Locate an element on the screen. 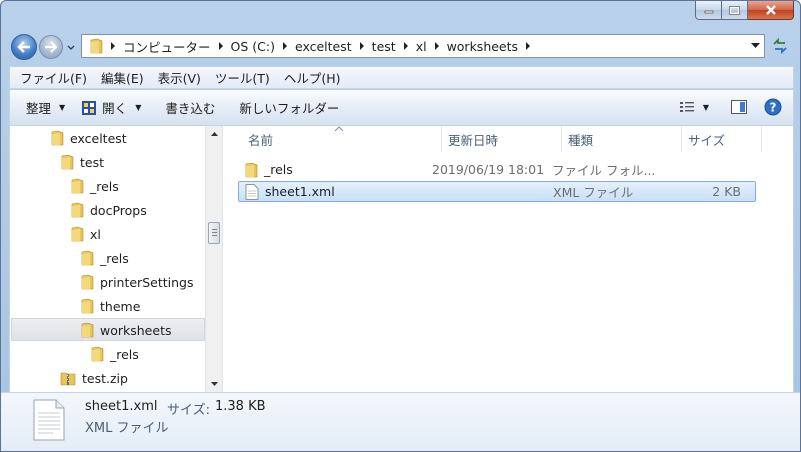  address-history-dropdown is located at coordinates (755, 46).